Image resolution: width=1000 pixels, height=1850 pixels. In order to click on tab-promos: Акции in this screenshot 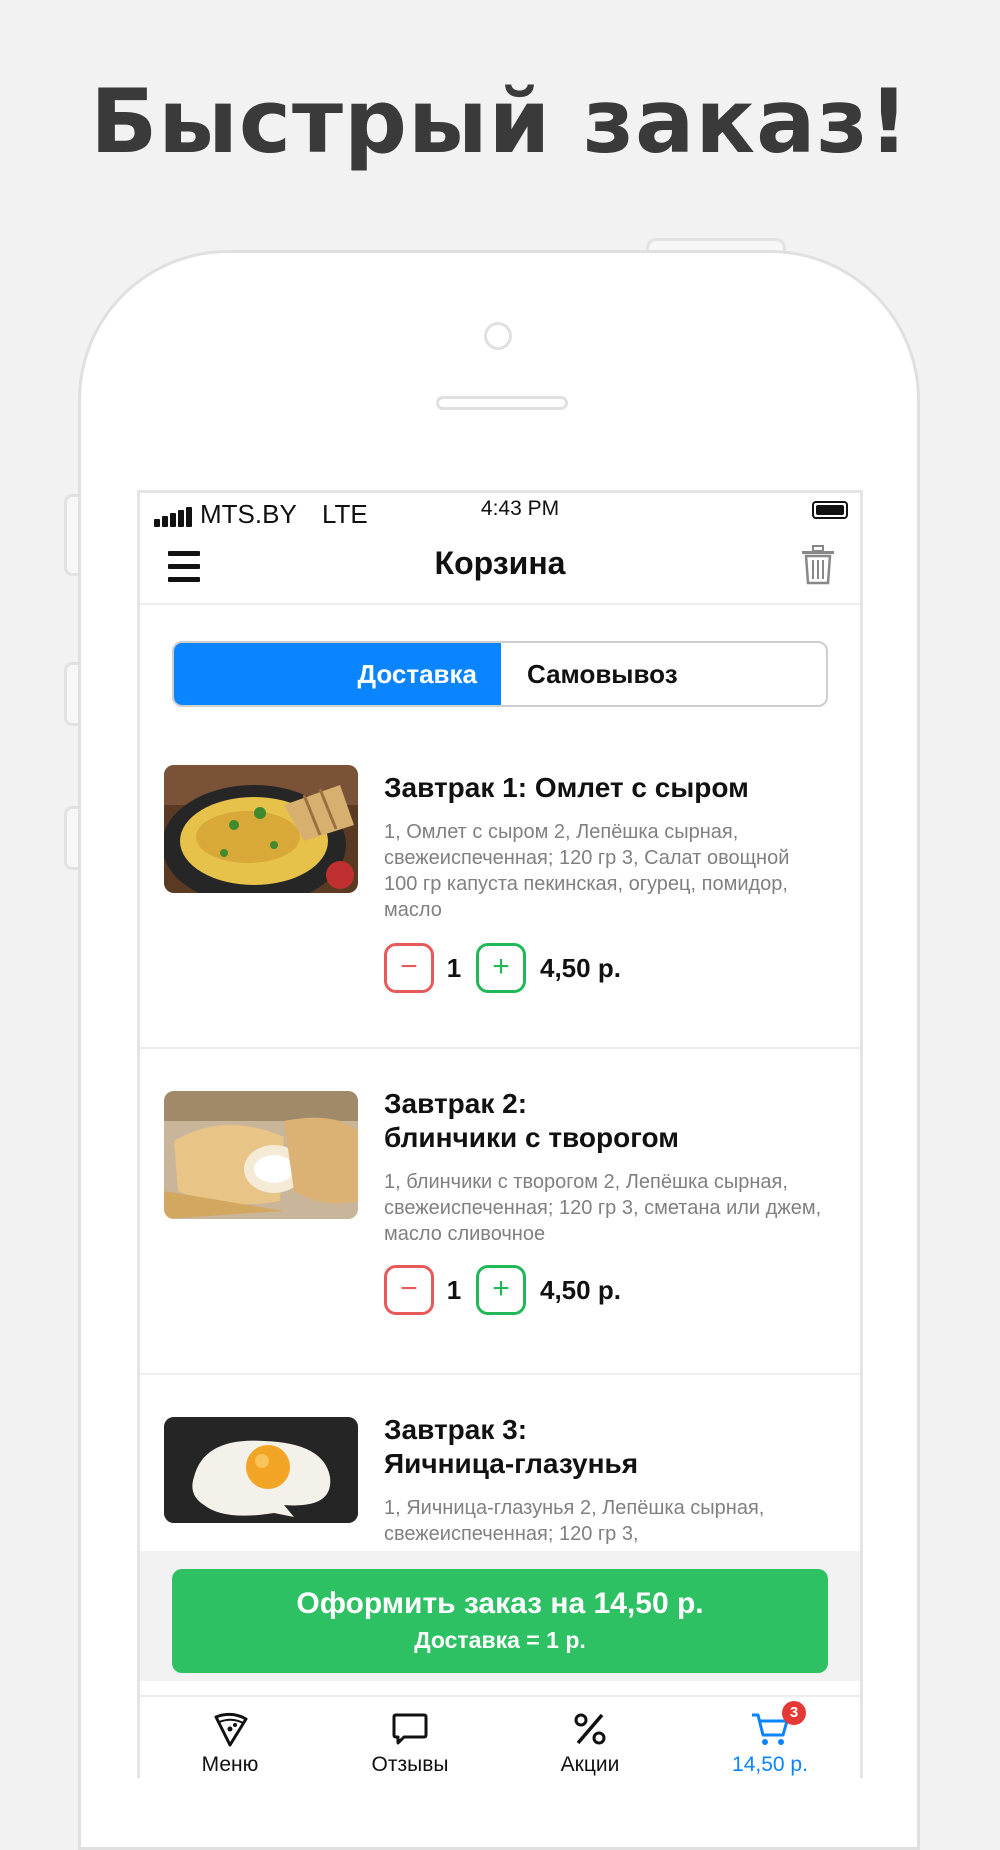, I will do `click(590, 1737)`.